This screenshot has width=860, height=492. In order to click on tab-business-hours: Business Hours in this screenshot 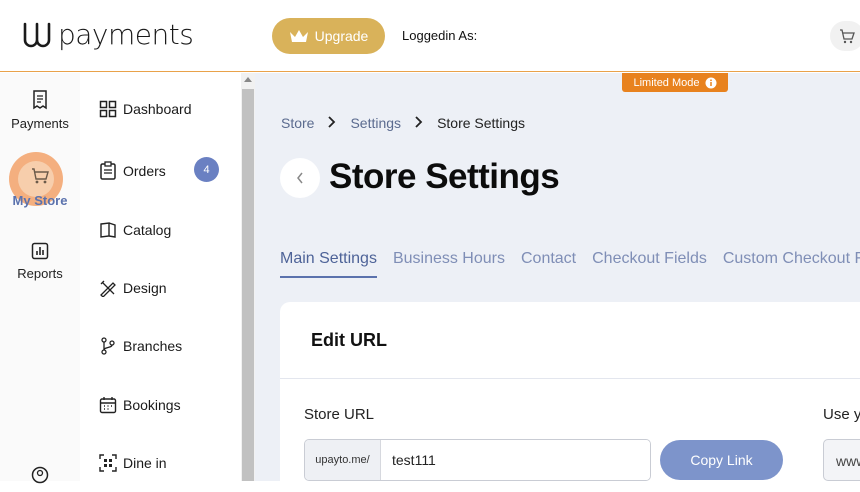, I will do `click(449, 264)`.